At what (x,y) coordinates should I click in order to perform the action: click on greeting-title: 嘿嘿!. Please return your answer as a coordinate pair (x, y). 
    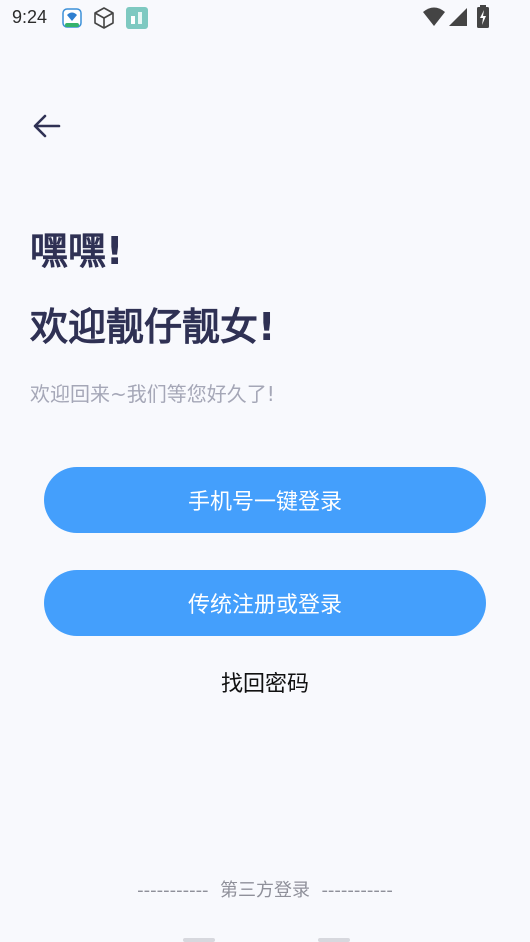
    Looking at the image, I should click on (77, 251).